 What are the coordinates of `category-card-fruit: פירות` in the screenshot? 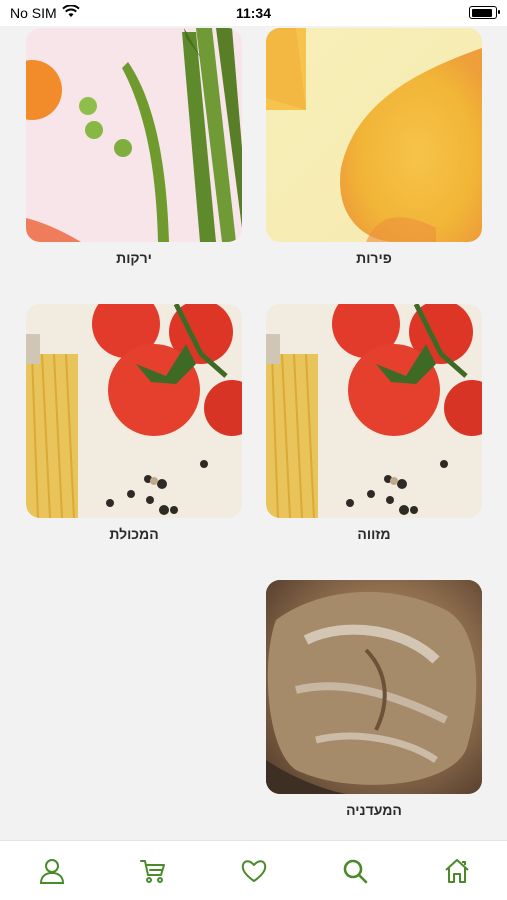 It's located at (374, 147).